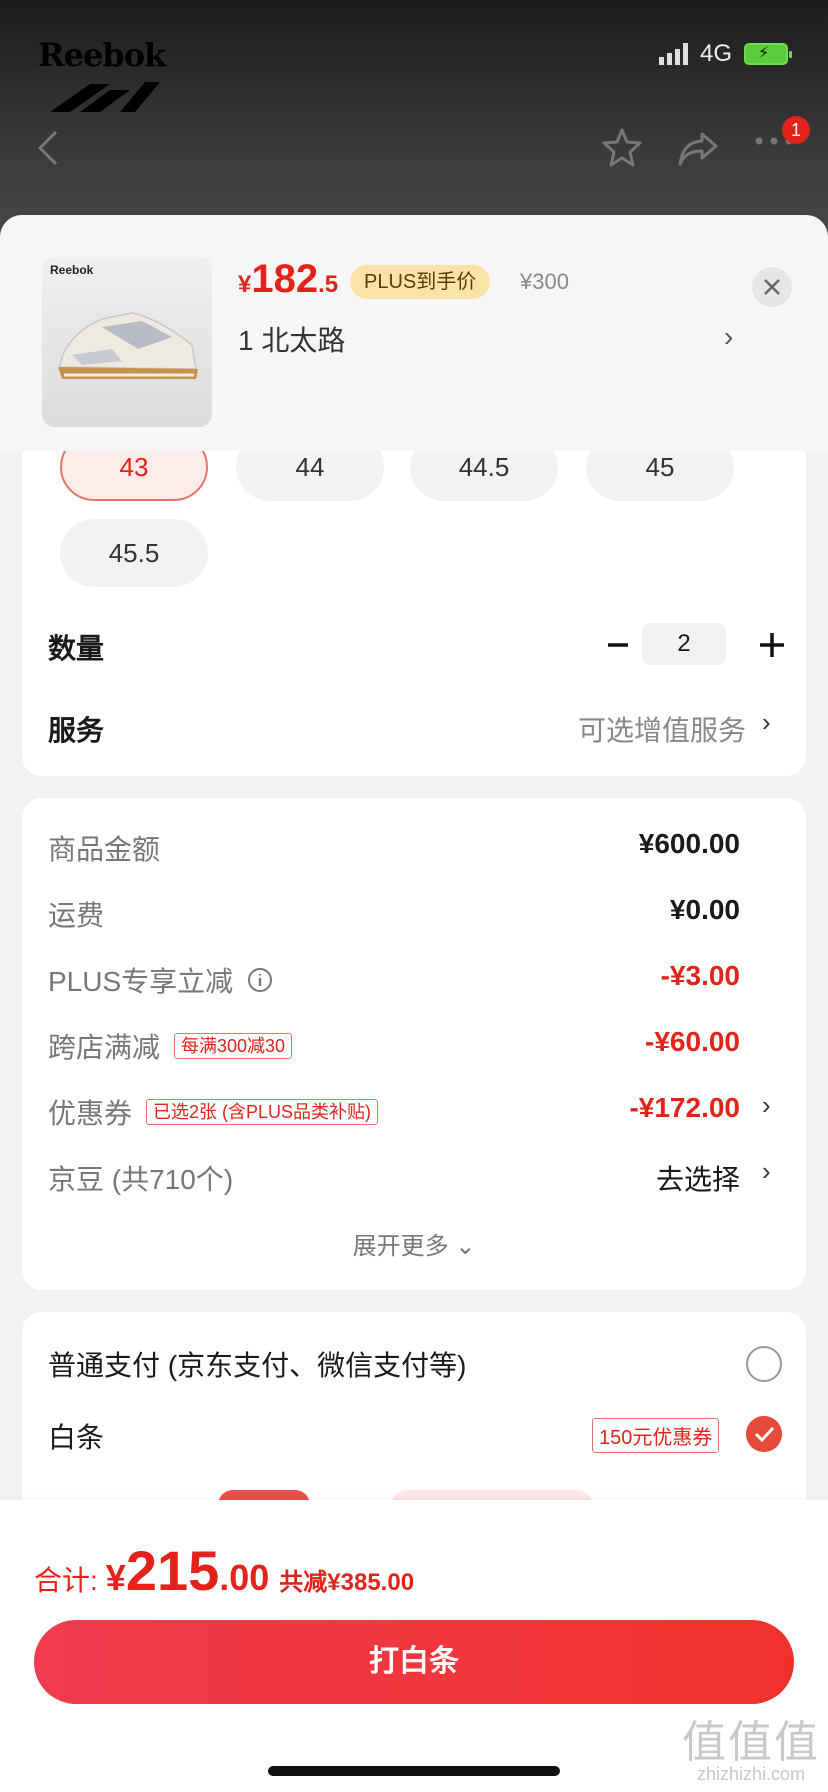  I want to click on product-header-background: Reebok 4G ⚡ 1, so click(414, 125).